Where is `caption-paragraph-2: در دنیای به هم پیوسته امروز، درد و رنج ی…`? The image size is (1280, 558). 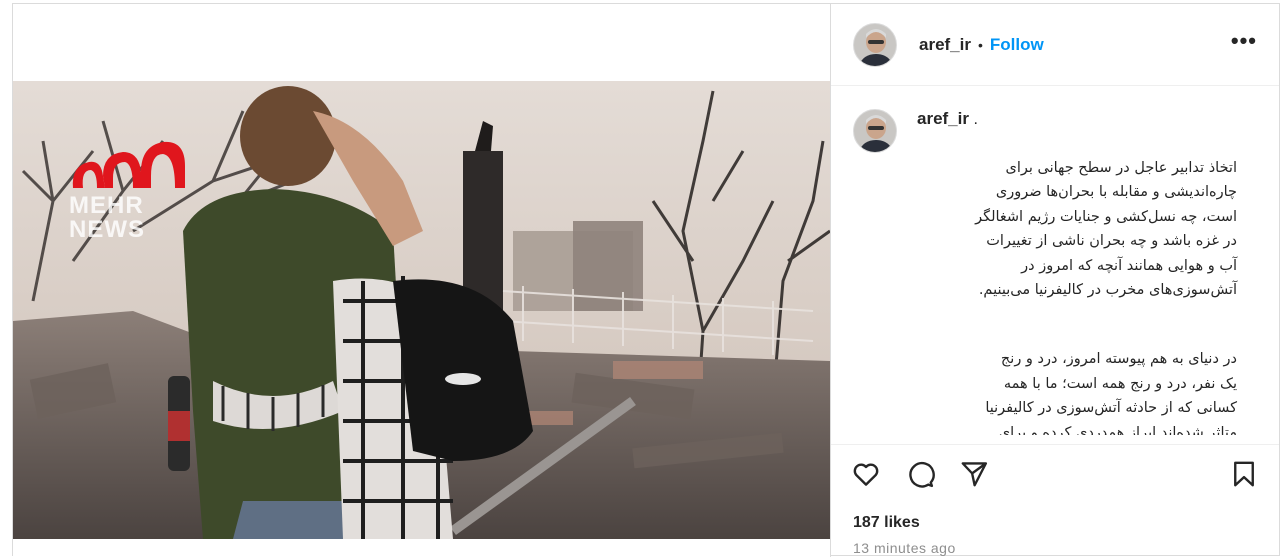
caption-paragraph-2: در دنیای به هم پیوسته امروز، درد و رنج ی… is located at coordinates (1111, 393).